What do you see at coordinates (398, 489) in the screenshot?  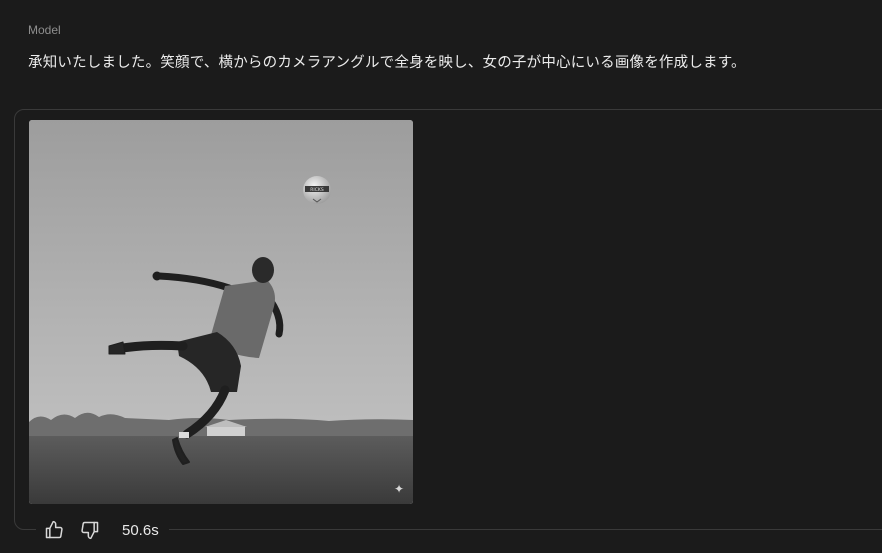 I see `sparkle-icon: ✦` at bounding box center [398, 489].